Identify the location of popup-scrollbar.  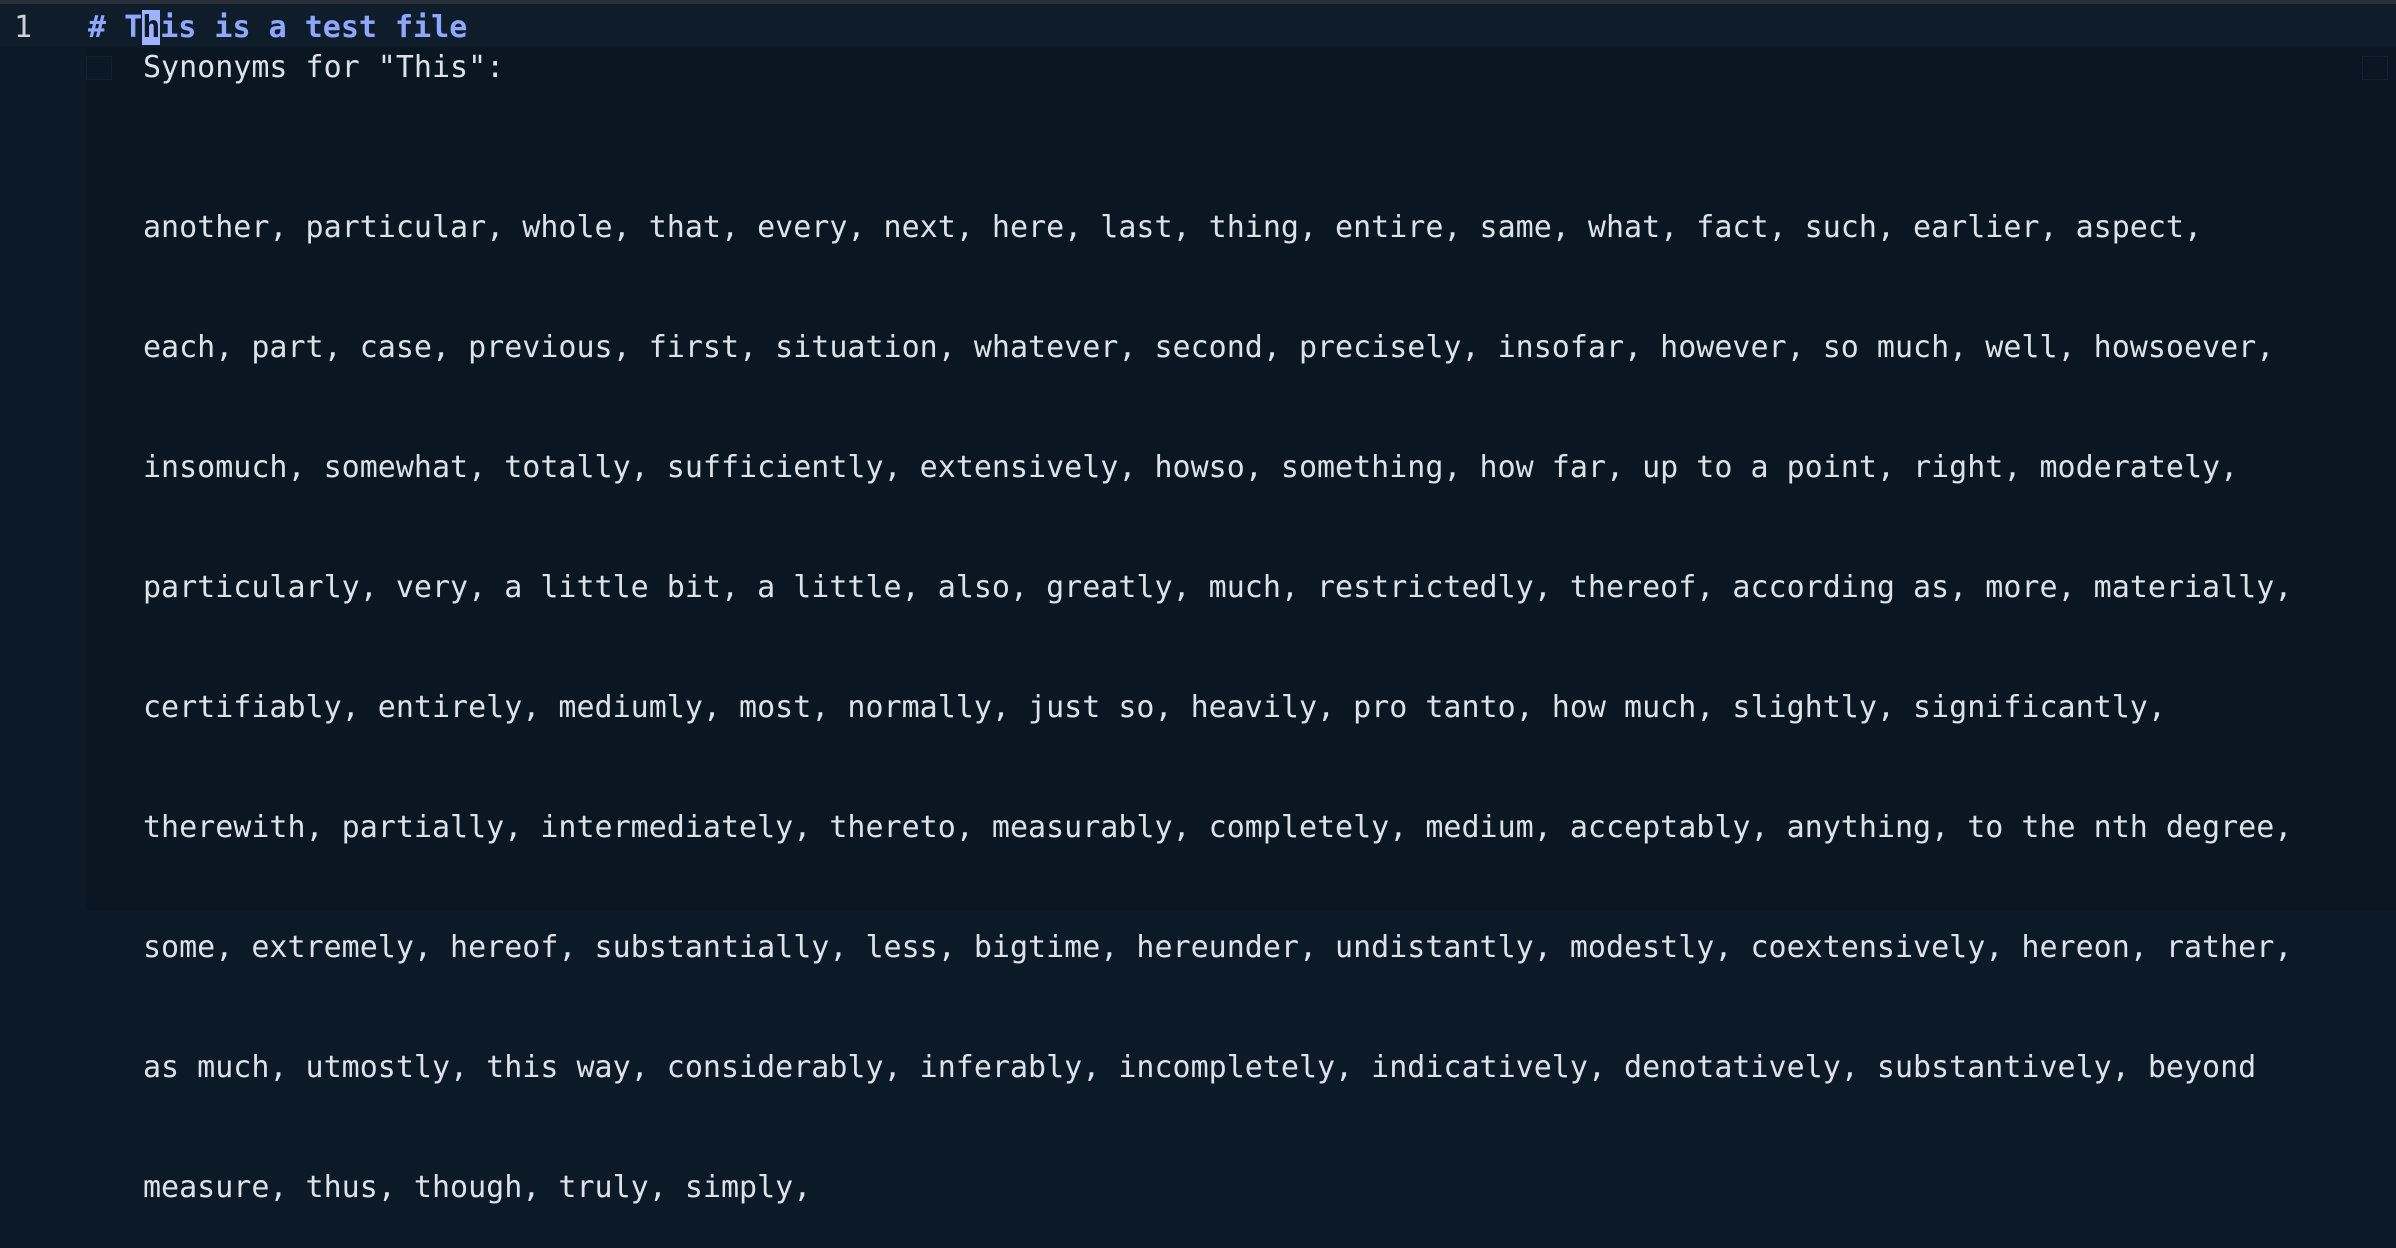
(2375, 68).